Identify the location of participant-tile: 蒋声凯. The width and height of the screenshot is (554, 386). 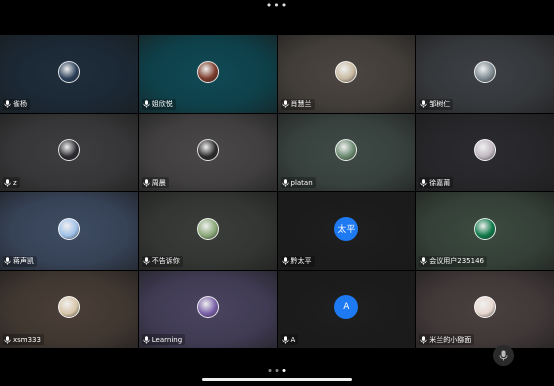
(69, 231).